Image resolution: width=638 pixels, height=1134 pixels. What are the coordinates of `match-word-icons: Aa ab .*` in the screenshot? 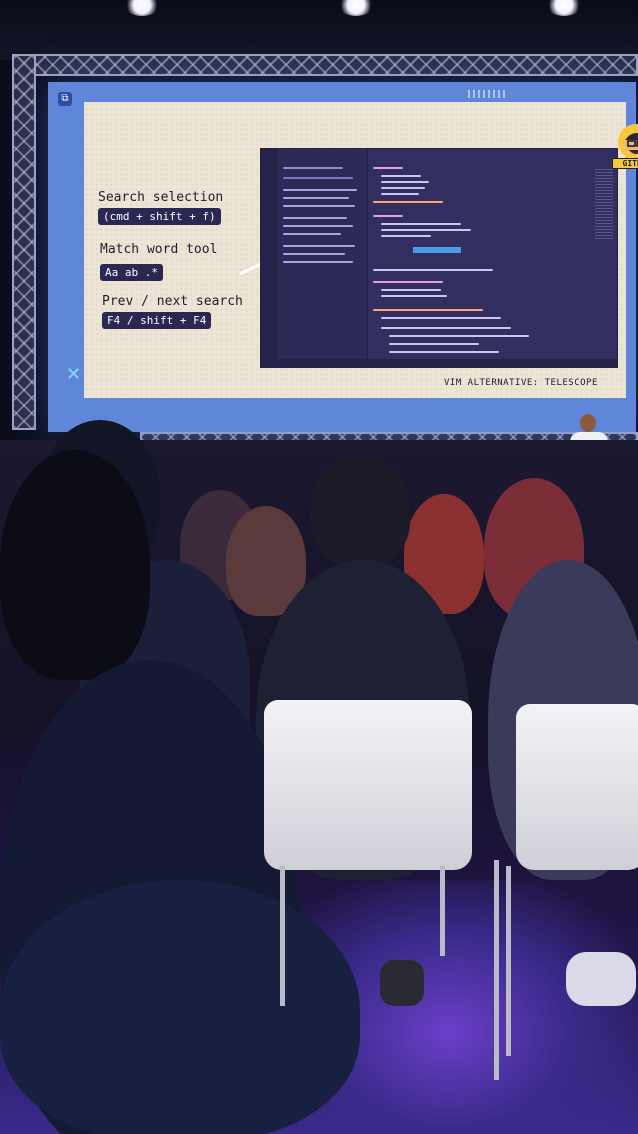 It's located at (131, 272).